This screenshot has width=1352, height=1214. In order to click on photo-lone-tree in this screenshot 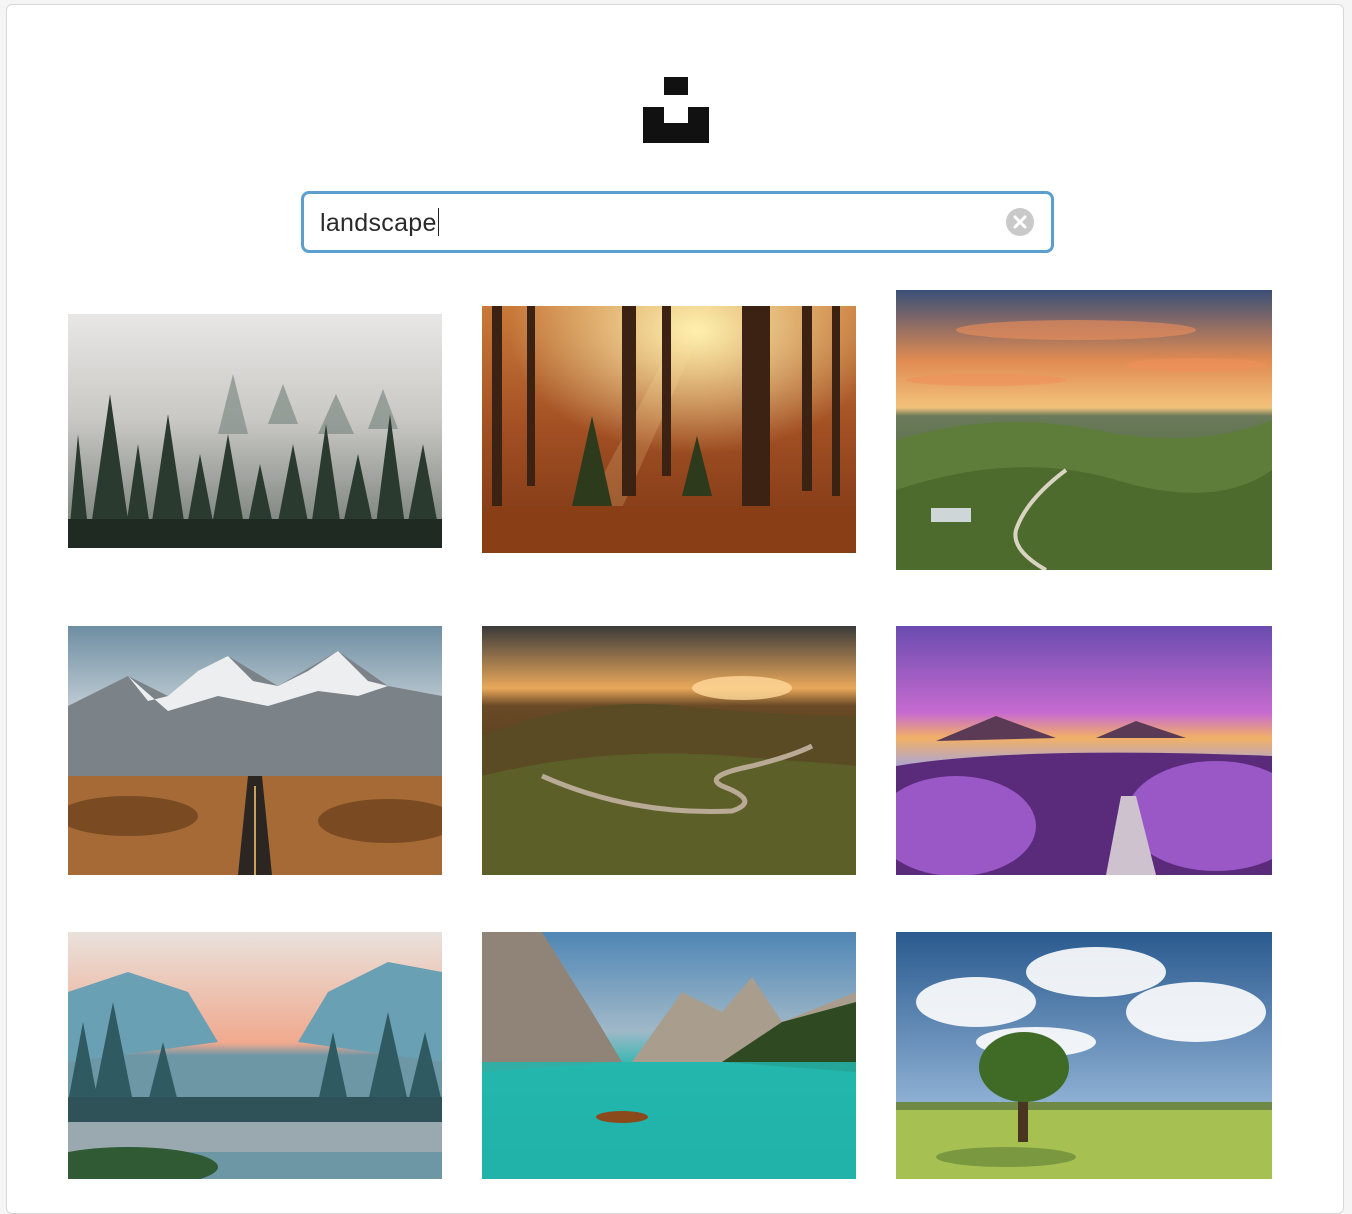, I will do `click(1084, 1055)`.